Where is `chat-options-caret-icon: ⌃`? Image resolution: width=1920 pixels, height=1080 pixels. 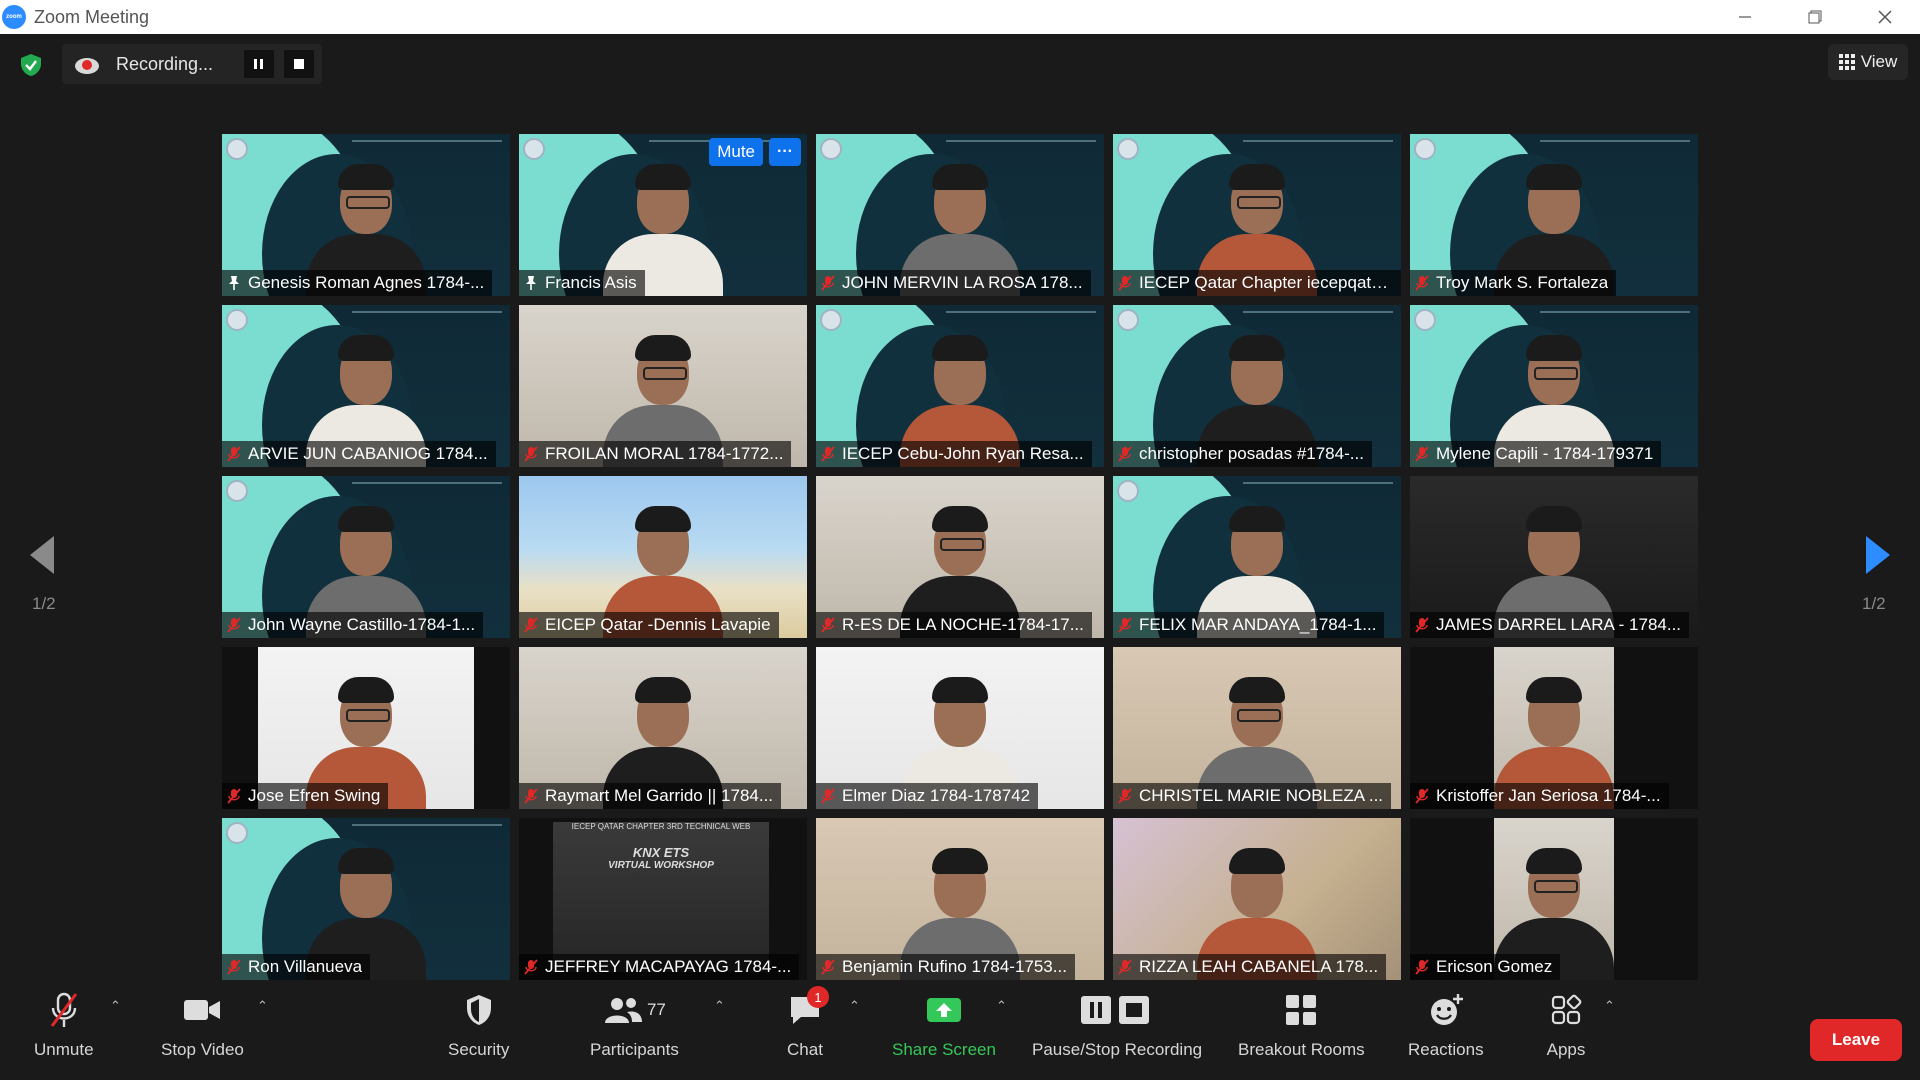
chat-options-caret-icon: ⌃ is located at coordinates (854, 1006).